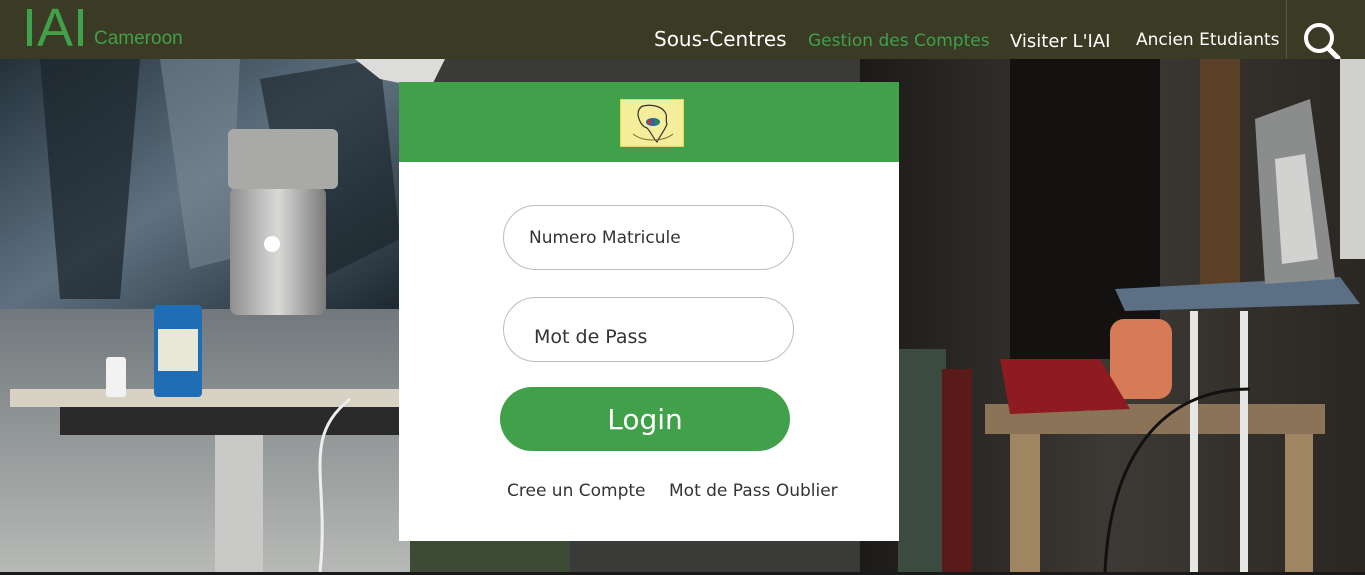  What do you see at coordinates (652, 123) in the screenshot?
I see `africa-map-logo-icon` at bounding box center [652, 123].